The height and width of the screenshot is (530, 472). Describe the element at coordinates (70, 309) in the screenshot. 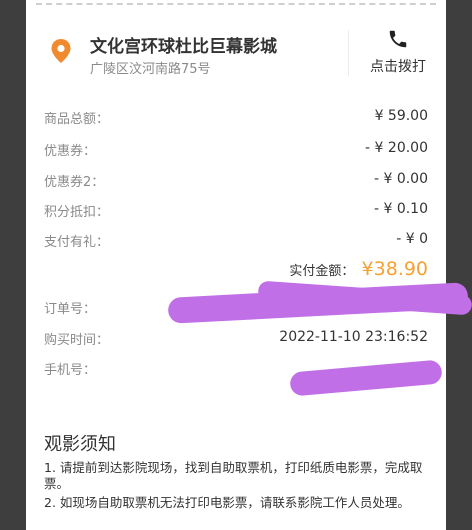

I see `order-number-label: 订单号：` at that location.